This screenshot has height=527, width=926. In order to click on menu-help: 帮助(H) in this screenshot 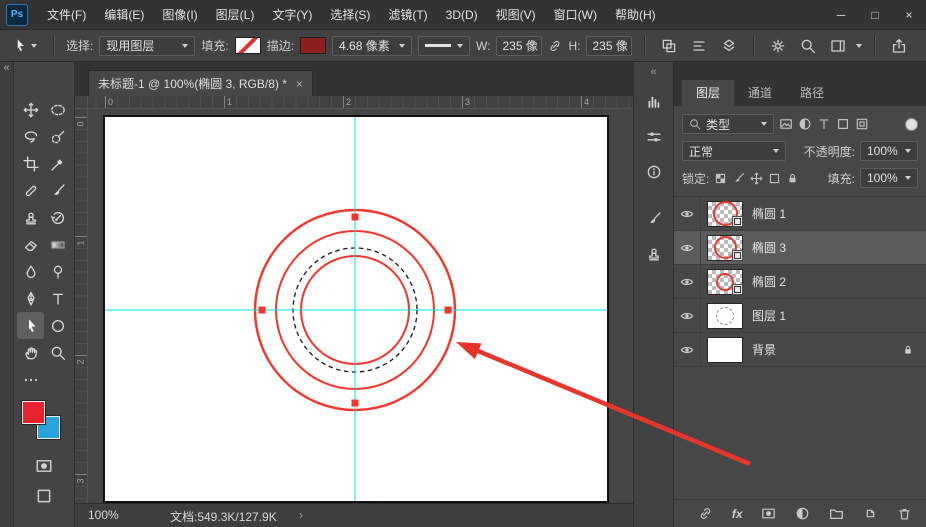, I will do `click(635, 15)`.